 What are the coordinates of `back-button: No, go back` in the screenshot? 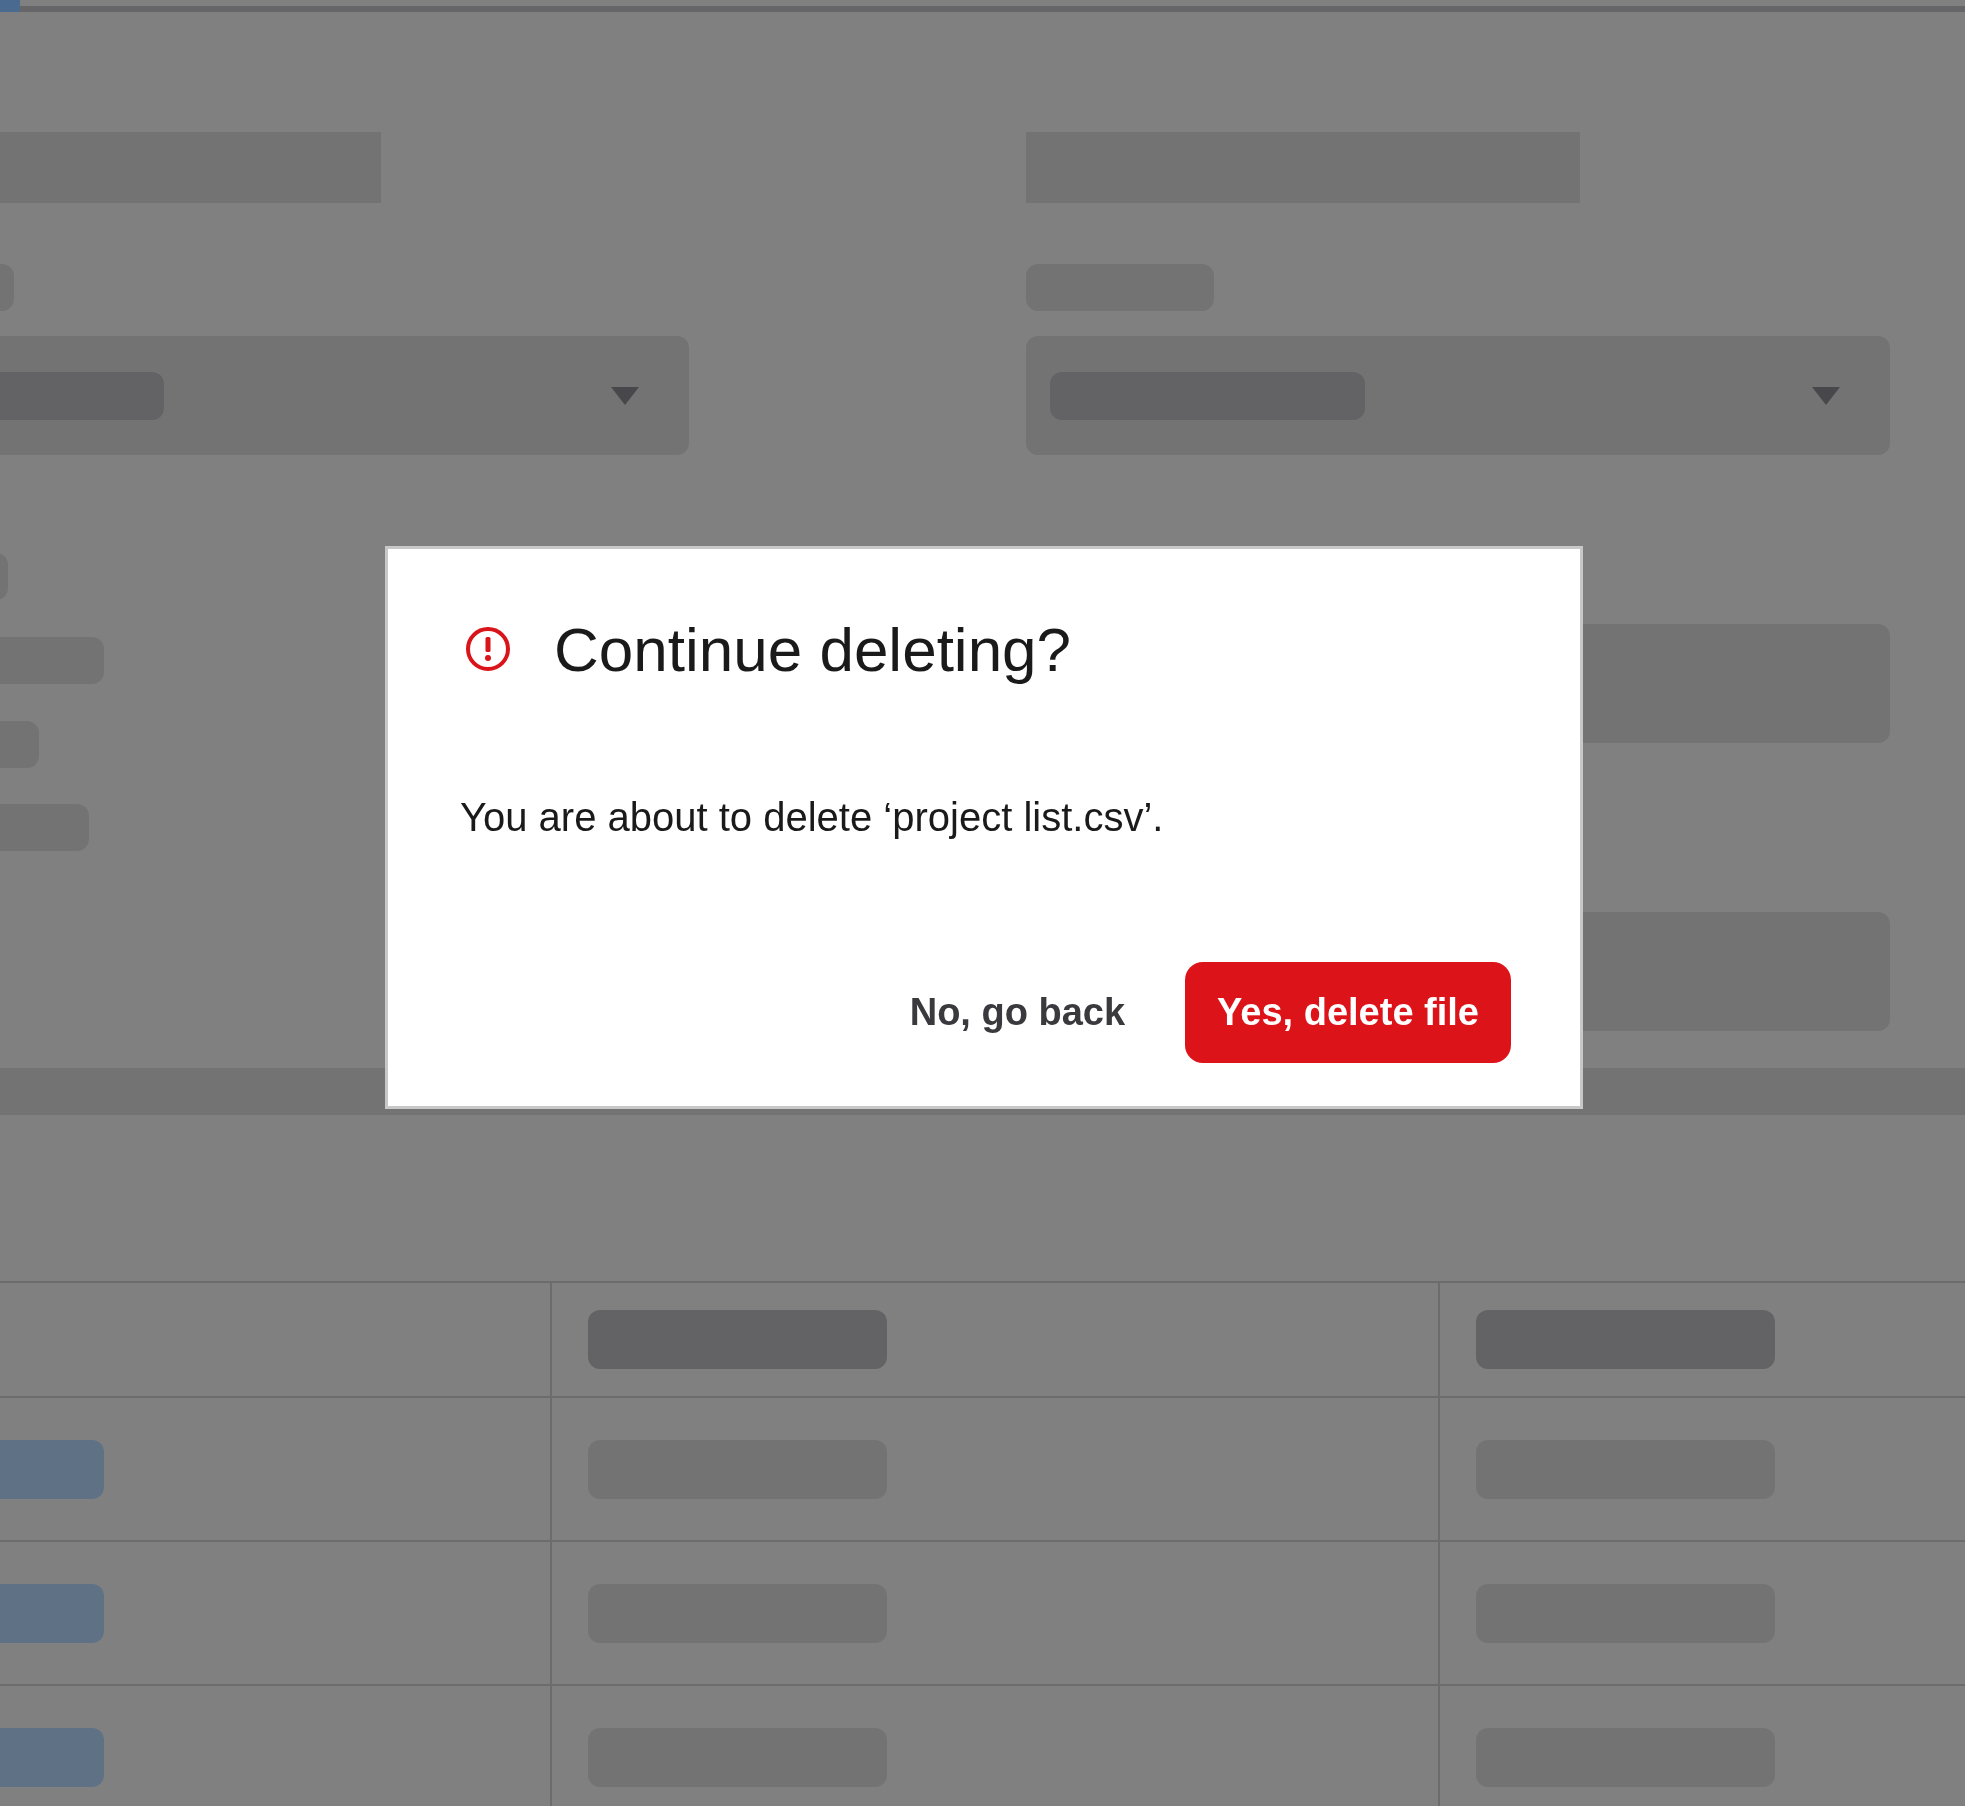 It's located at (1017, 1012).